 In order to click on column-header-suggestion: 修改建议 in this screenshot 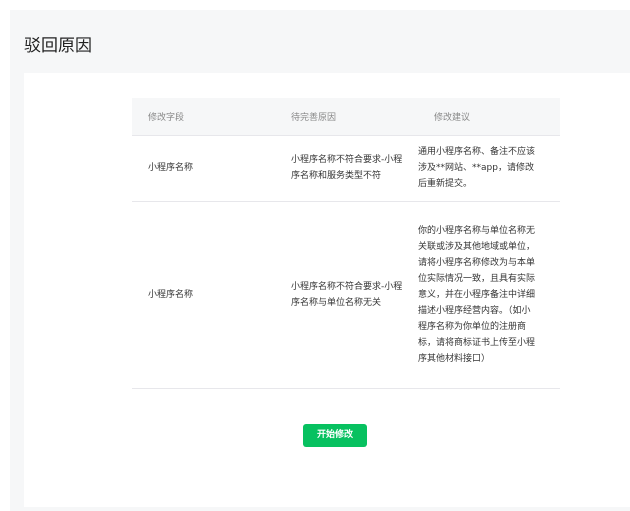, I will do `click(489, 117)`.